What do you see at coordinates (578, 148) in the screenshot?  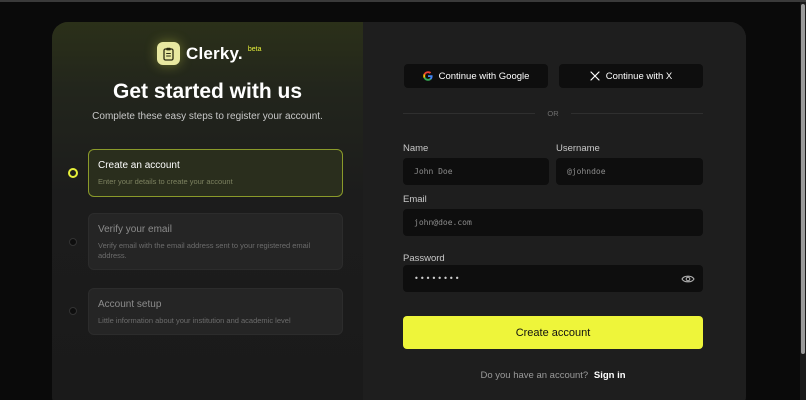 I see `username-label: Username` at bounding box center [578, 148].